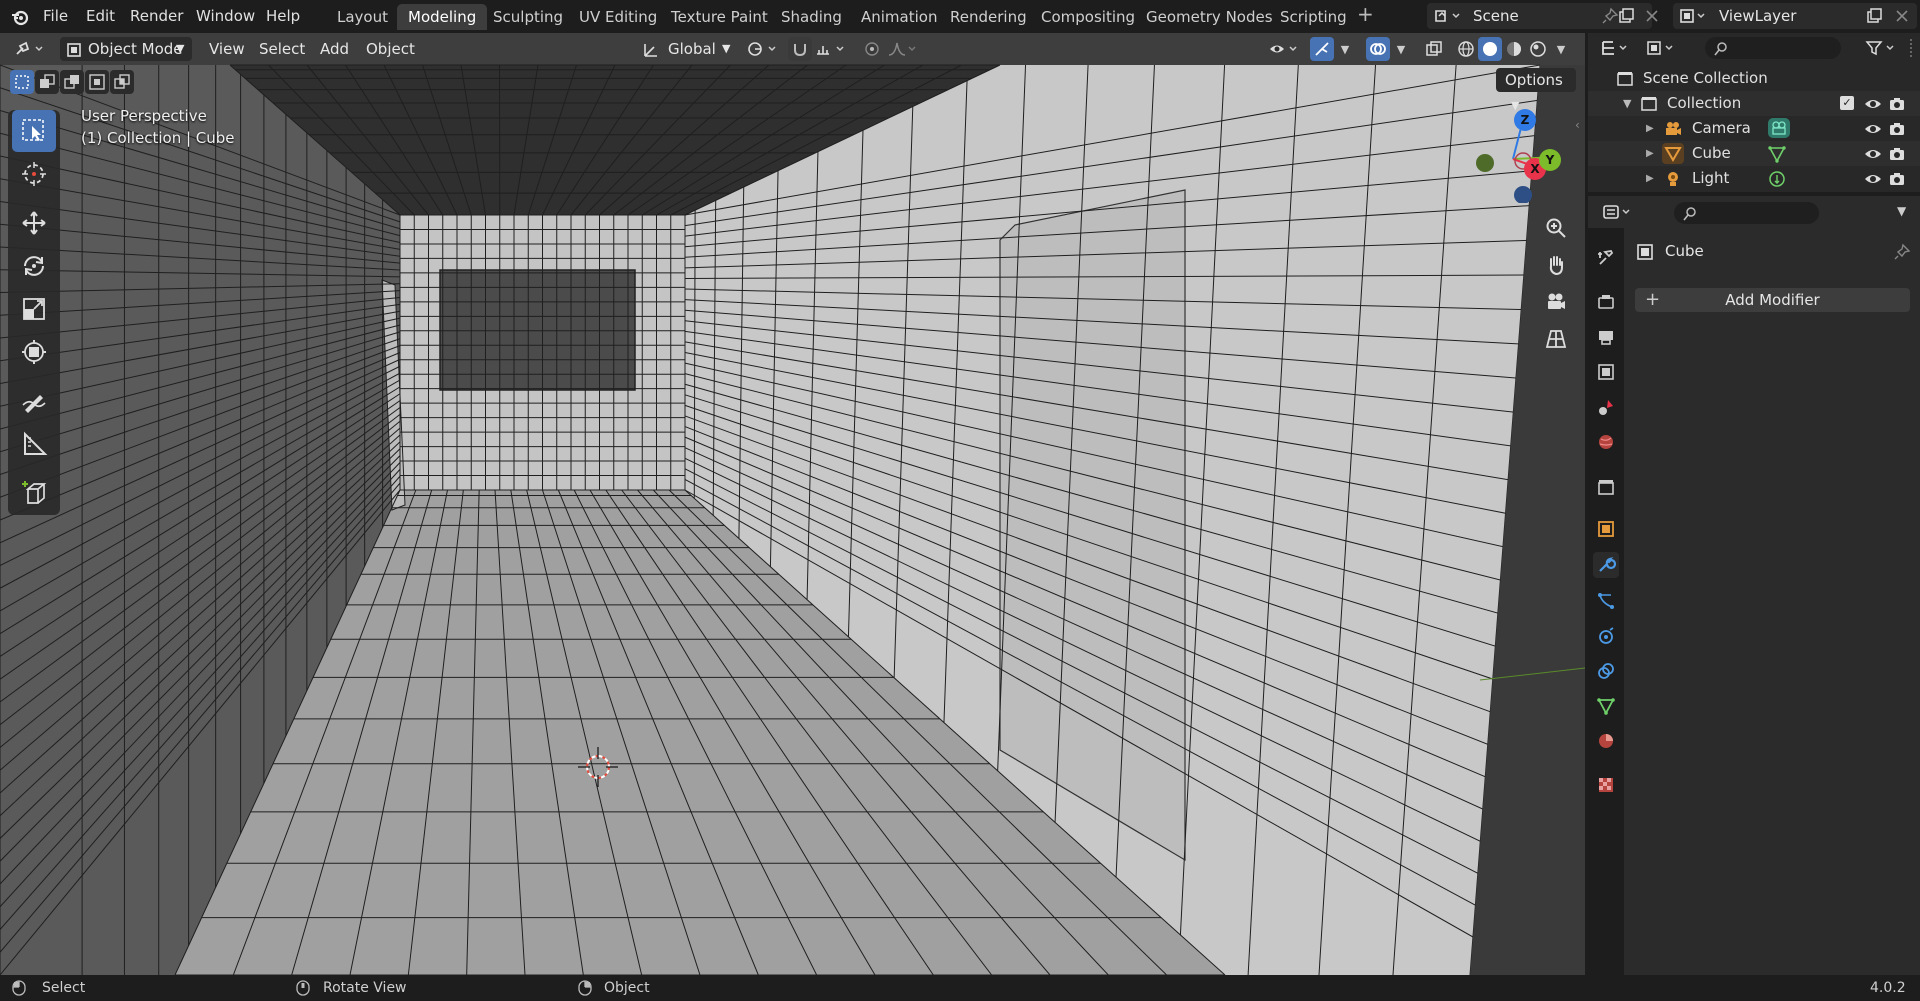  I want to click on material-tab-icon, so click(1606, 741).